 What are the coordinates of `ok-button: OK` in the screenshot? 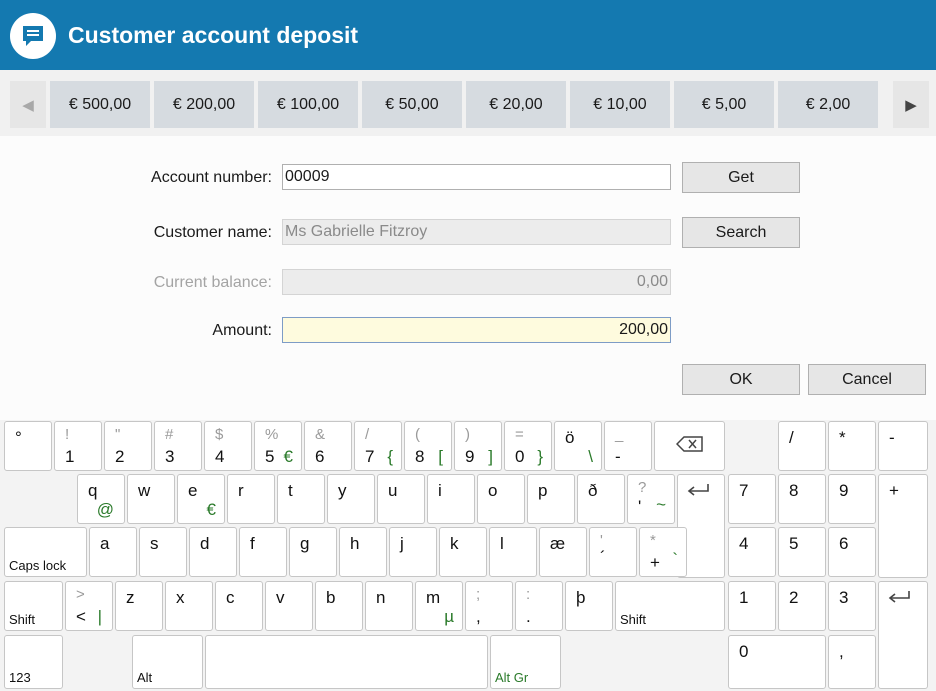 It's located at (741, 379).